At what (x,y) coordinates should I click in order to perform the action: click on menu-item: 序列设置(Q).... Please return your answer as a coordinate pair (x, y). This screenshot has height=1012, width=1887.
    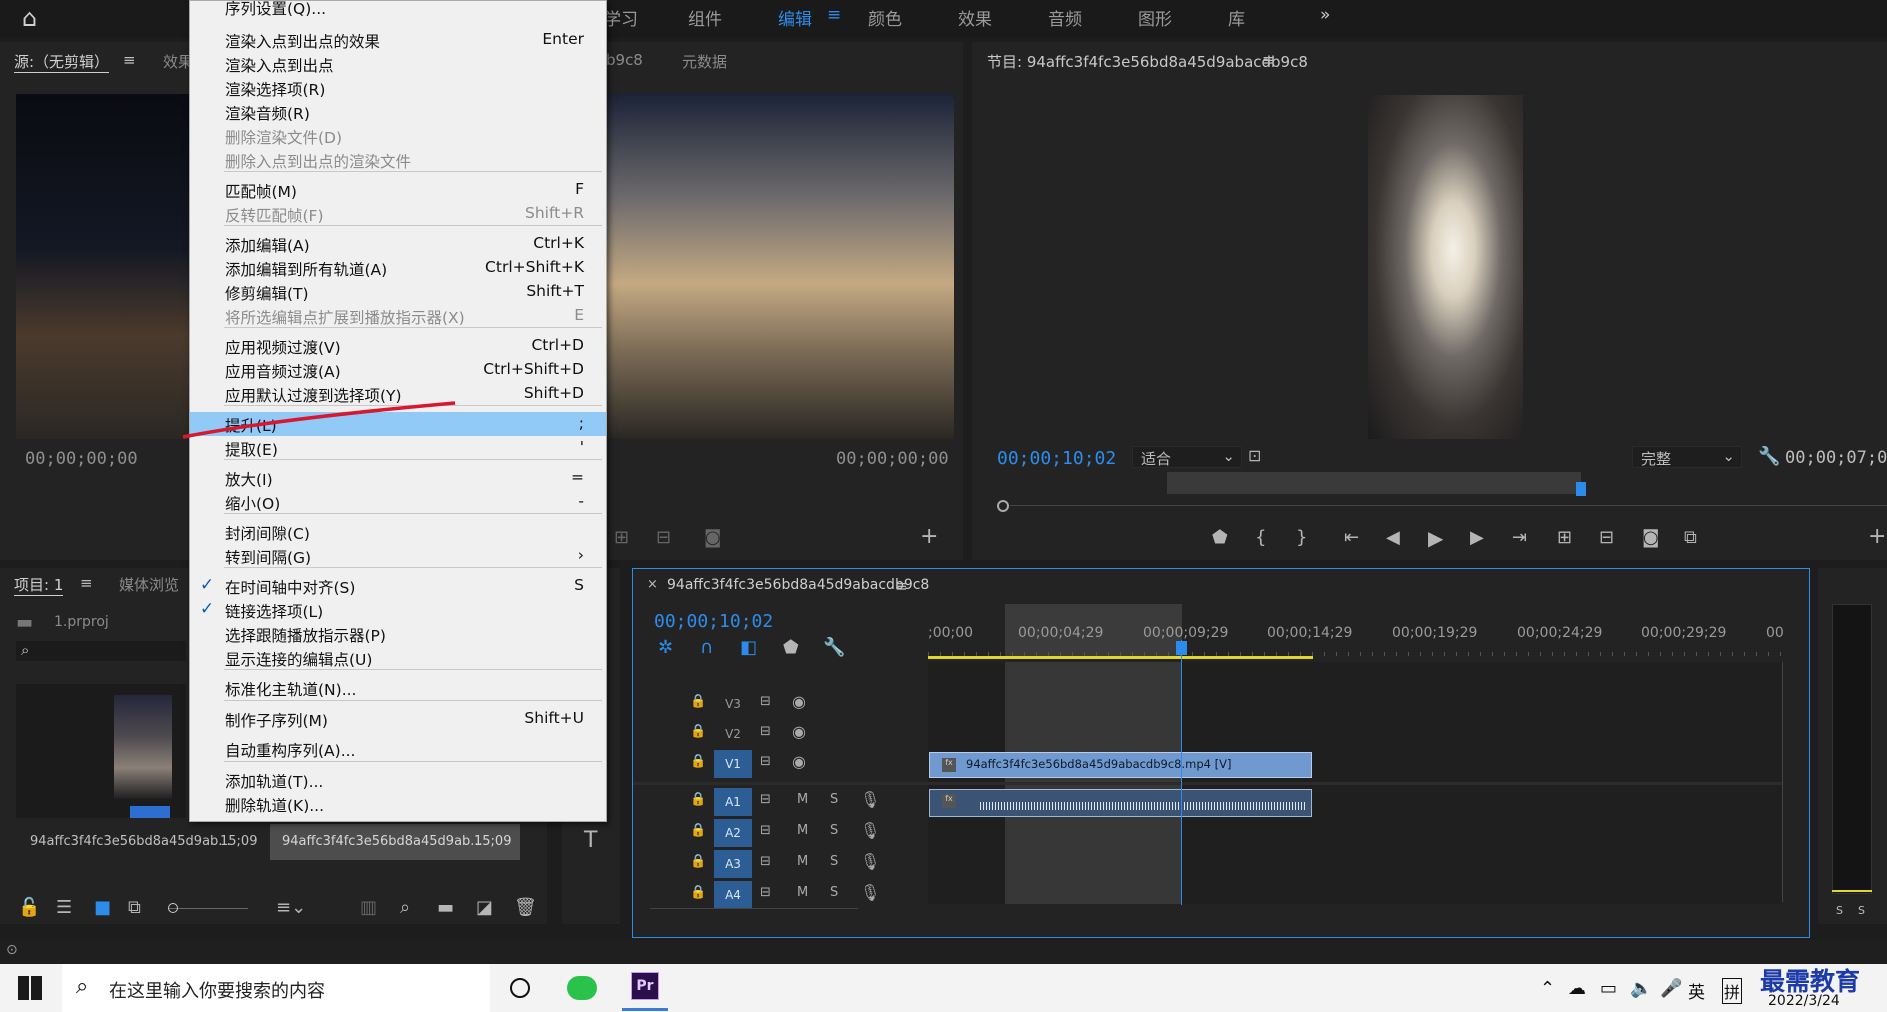
    Looking at the image, I should click on (398, 9).